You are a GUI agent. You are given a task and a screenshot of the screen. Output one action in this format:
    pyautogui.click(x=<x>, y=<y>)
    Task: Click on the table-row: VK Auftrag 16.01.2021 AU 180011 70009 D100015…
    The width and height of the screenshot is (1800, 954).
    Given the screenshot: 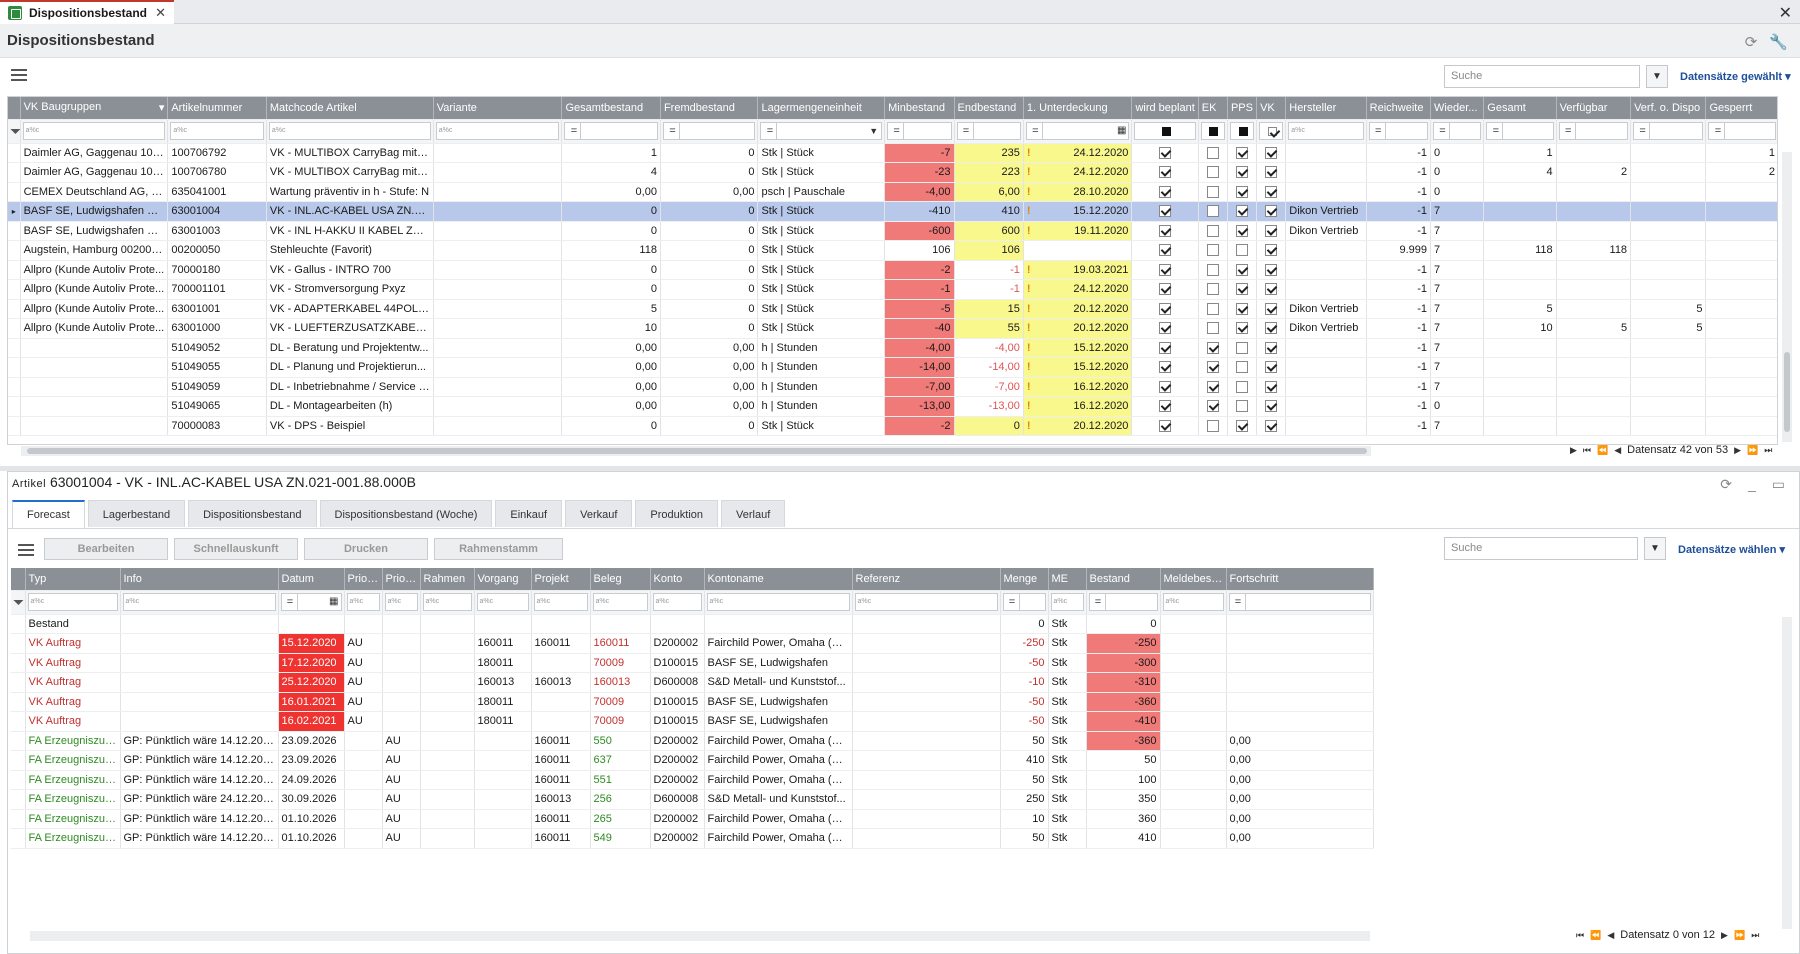 What is the action you would take?
    pyautogui.click(x=704, y=702)
    